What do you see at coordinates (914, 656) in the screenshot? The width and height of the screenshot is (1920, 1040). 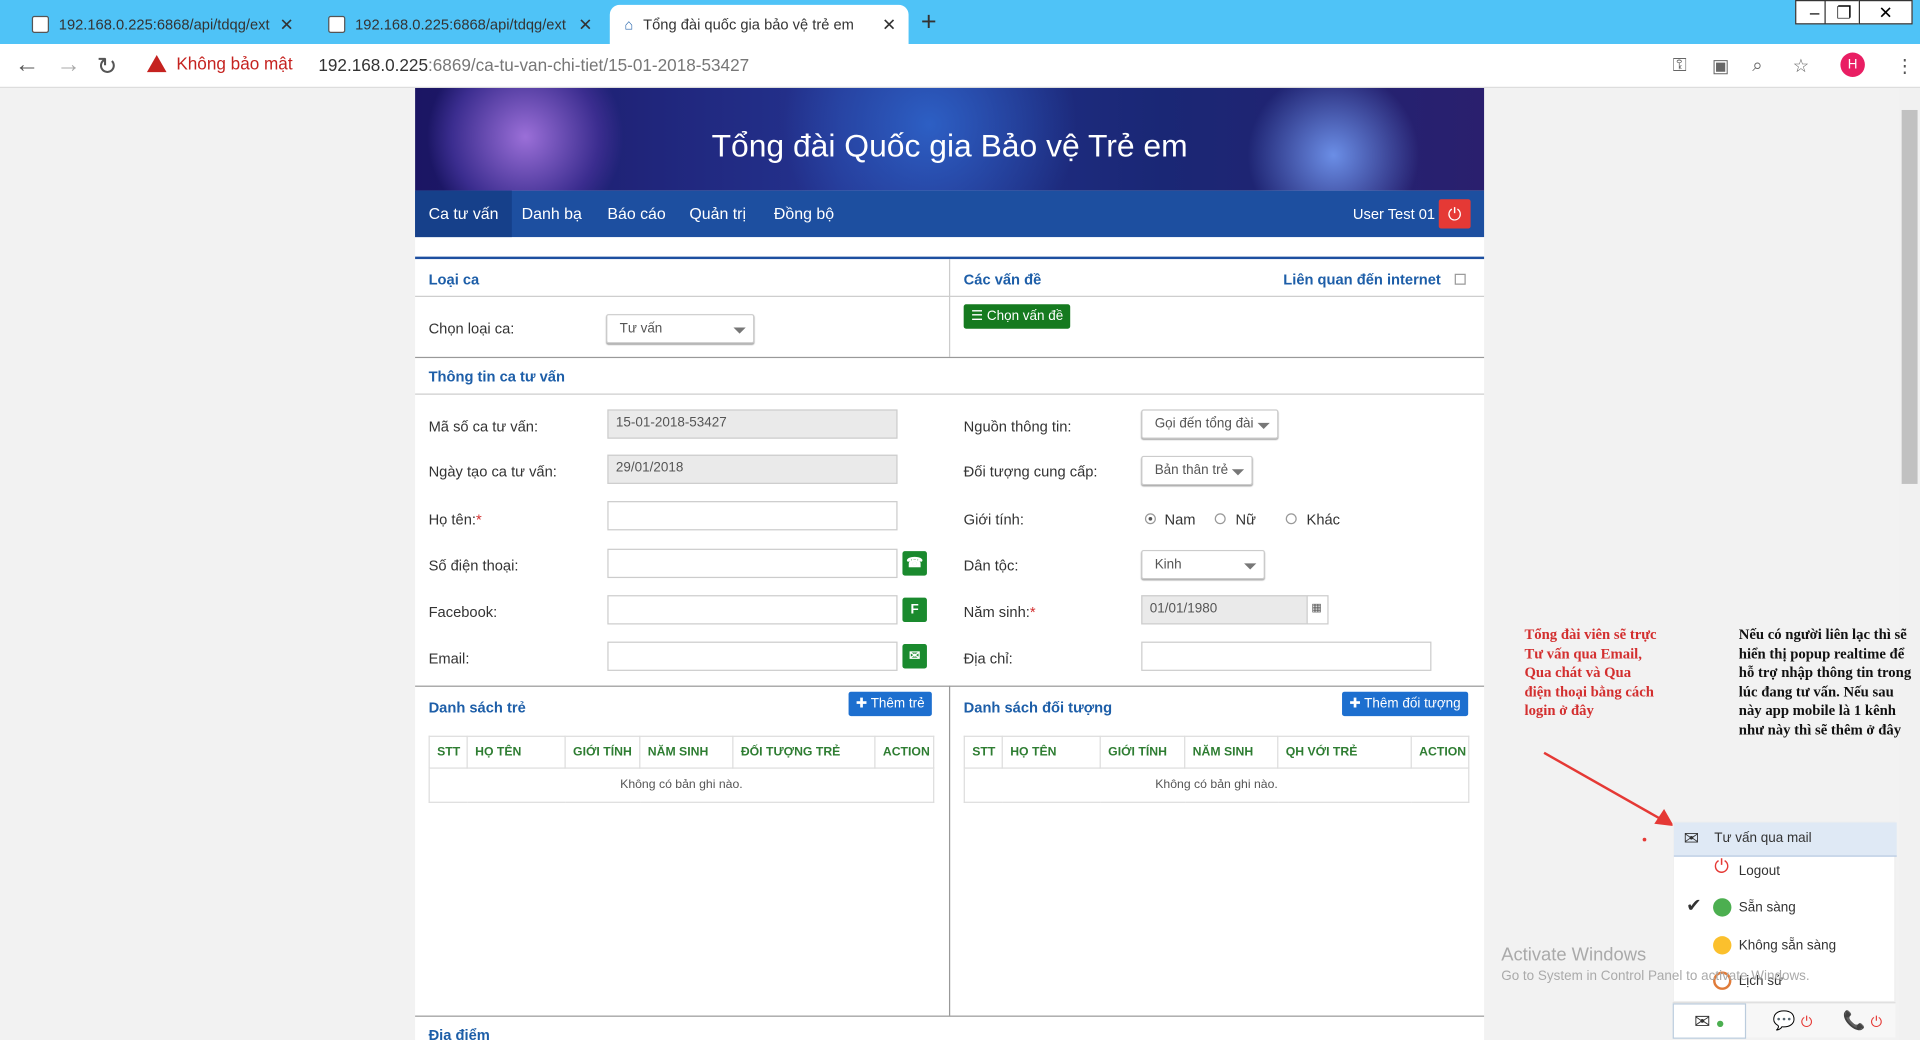 I see `email-icon: ✉` at bounding box center [914, 656].